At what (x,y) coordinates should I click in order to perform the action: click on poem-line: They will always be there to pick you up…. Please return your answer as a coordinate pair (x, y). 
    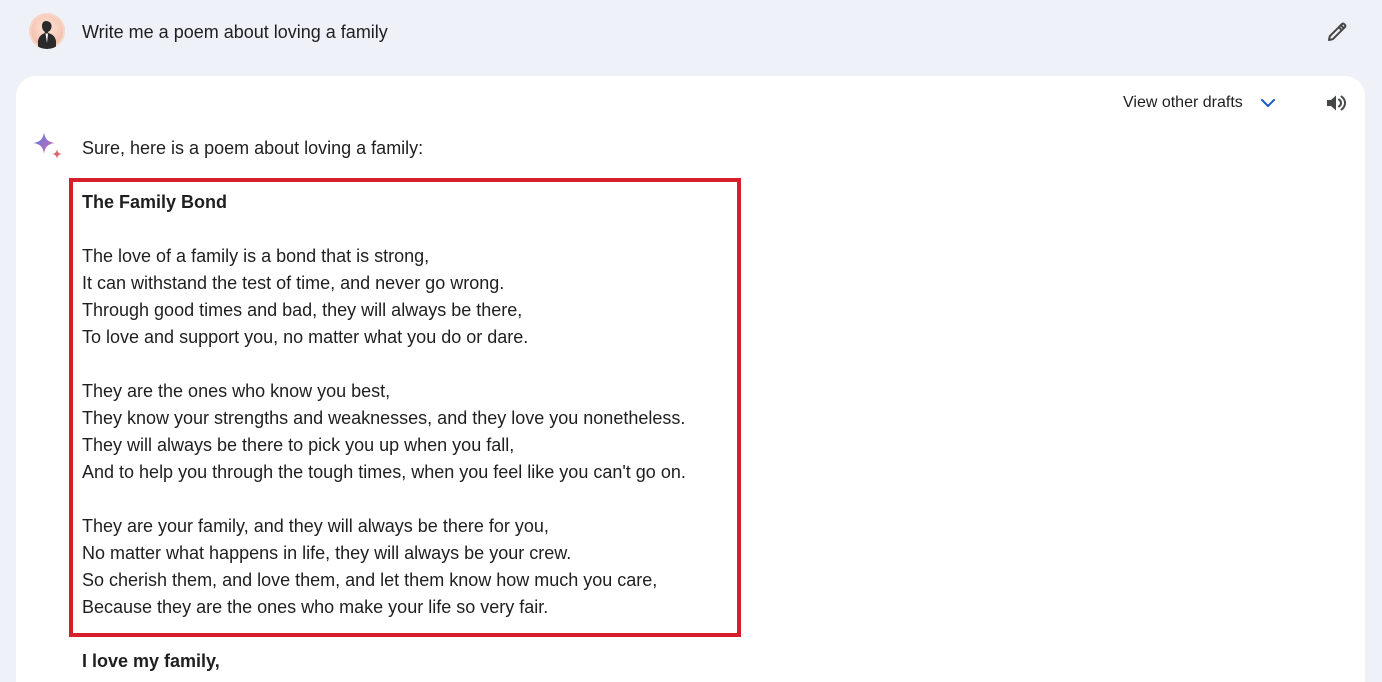
    Looking at the image, I should click on (298, 445).